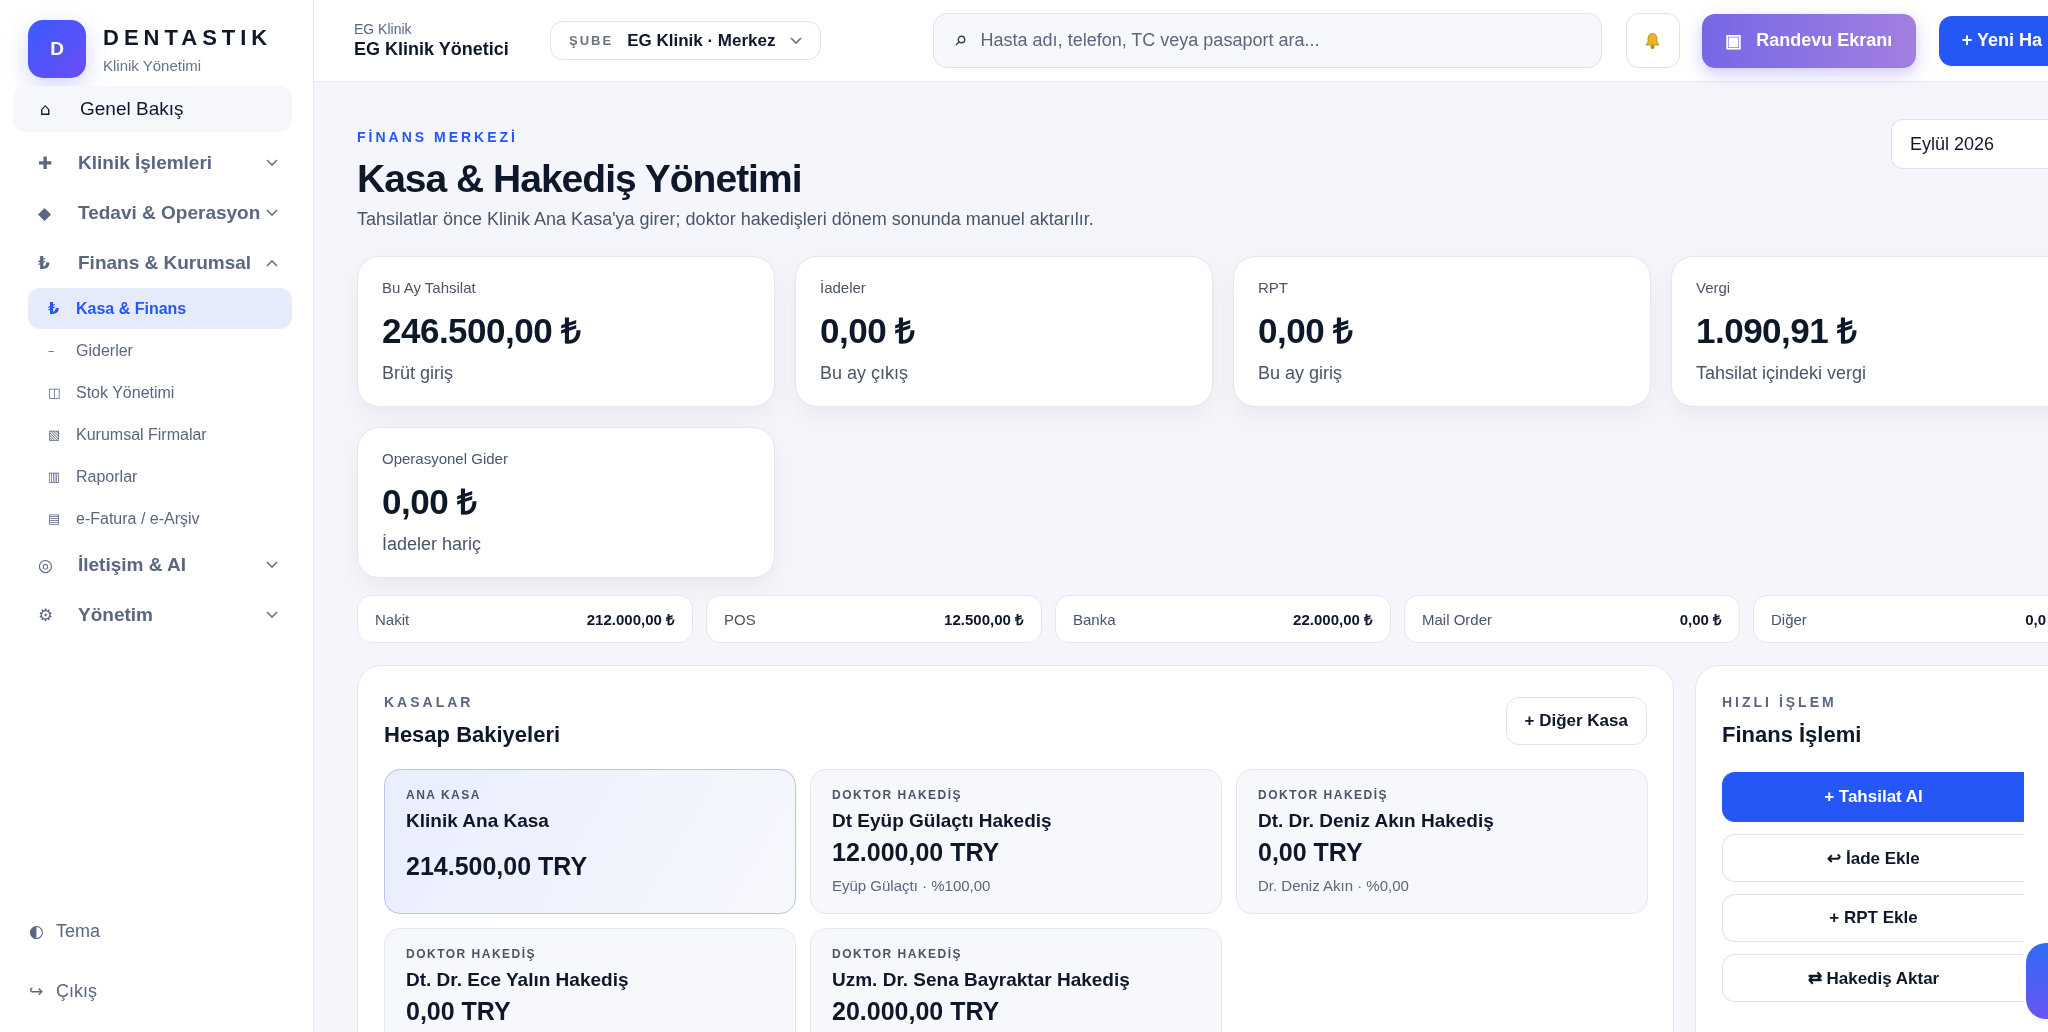 This screenshot has width=2048, height=1032. Describe the element at coordinates (1700, 619) in the screenshot. I see `payment-method-amount: 0,00 ₺` at that location.